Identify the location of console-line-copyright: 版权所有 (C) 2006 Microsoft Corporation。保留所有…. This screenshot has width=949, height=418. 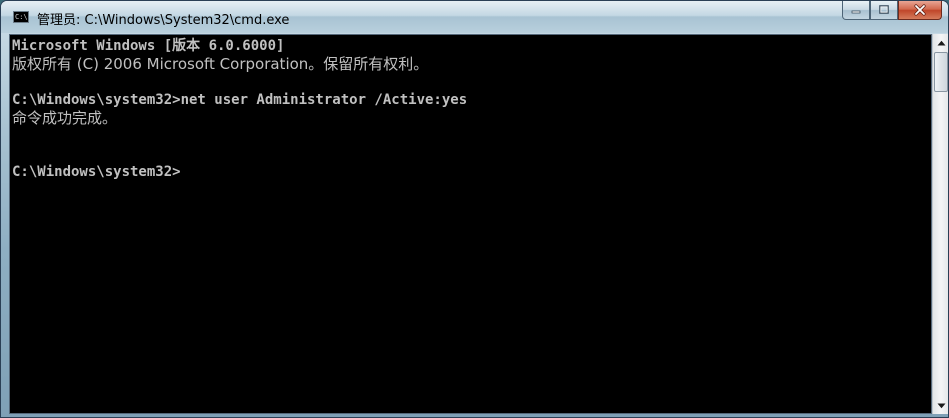
(220, 64).